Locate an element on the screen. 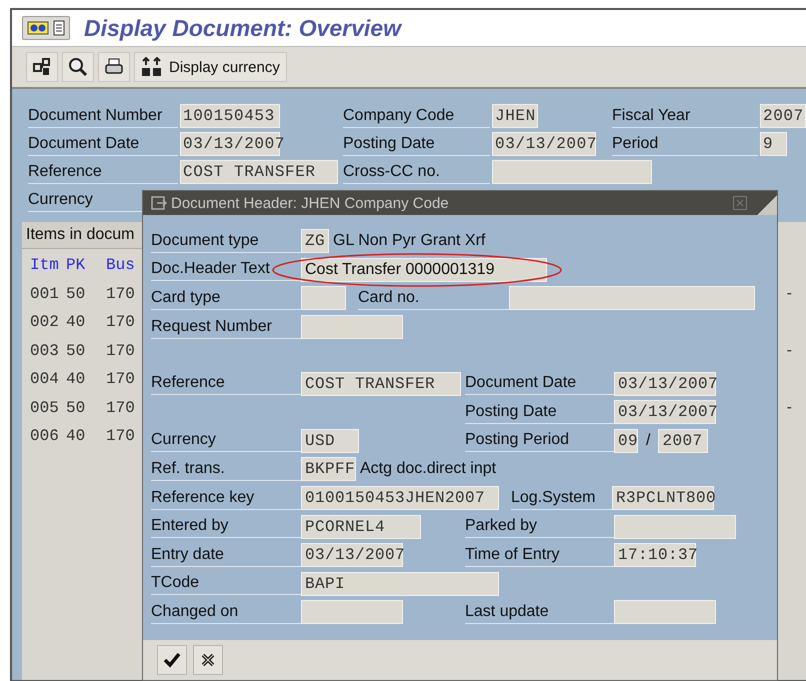 The image size is (806, 681). field-label: Company Code is located at coordinates (416, 116).